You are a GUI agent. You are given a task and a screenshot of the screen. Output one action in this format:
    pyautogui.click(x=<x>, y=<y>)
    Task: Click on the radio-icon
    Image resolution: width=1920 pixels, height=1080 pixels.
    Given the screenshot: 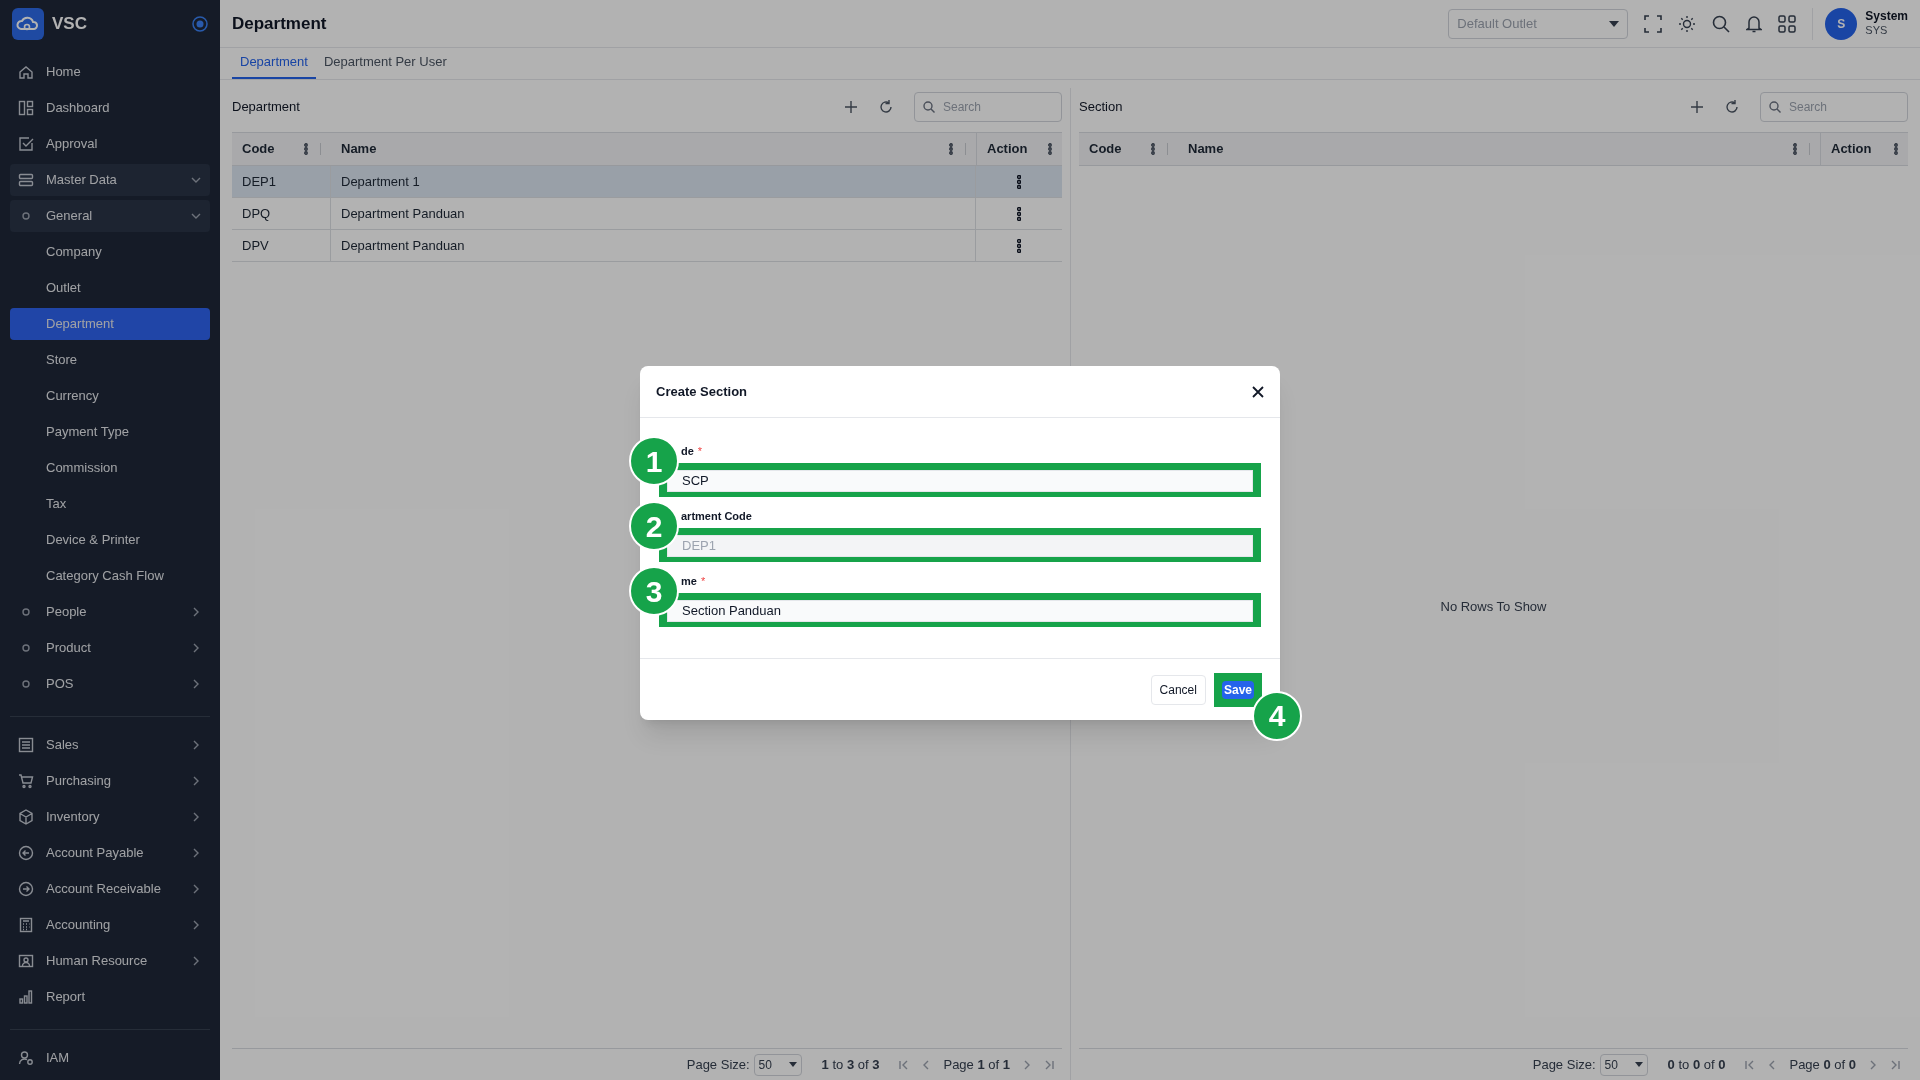 What is the action you would take?
    pyautogui.click(x=200, y=24)
    